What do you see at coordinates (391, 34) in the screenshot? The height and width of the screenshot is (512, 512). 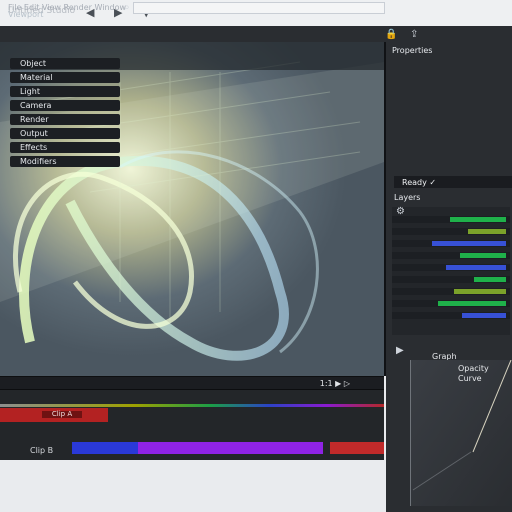 I see `lock-icon: 🔒` at bounding box center [391, 34].